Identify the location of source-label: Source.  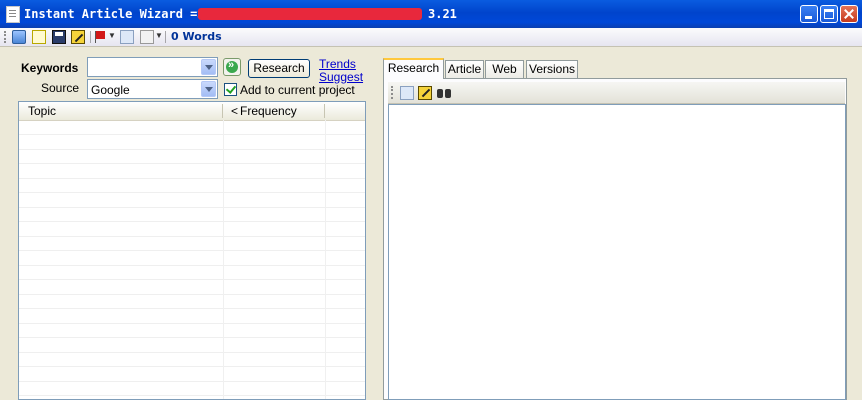
(60, 88).